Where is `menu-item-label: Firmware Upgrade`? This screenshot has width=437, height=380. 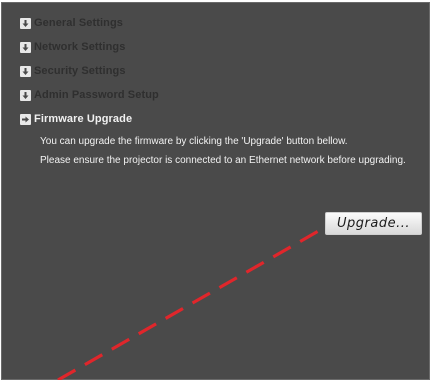 menu-item-label: Firmware Upgrade is located at coordinates (83, 119).